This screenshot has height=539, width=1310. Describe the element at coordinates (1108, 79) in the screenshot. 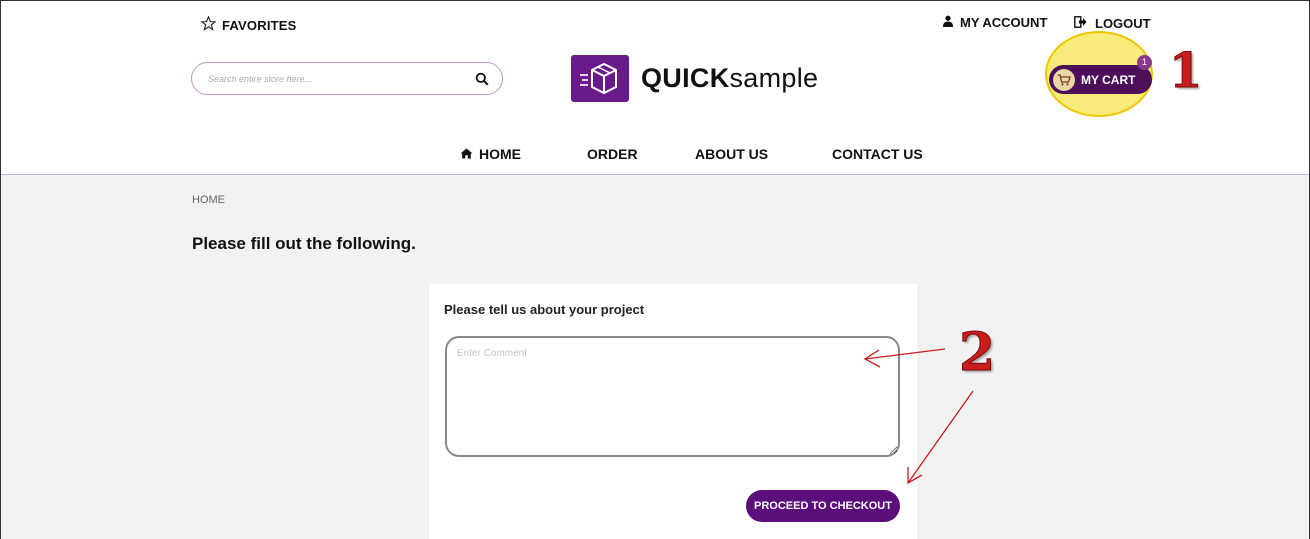

I see `my-cart-label: MY CART` at that location.